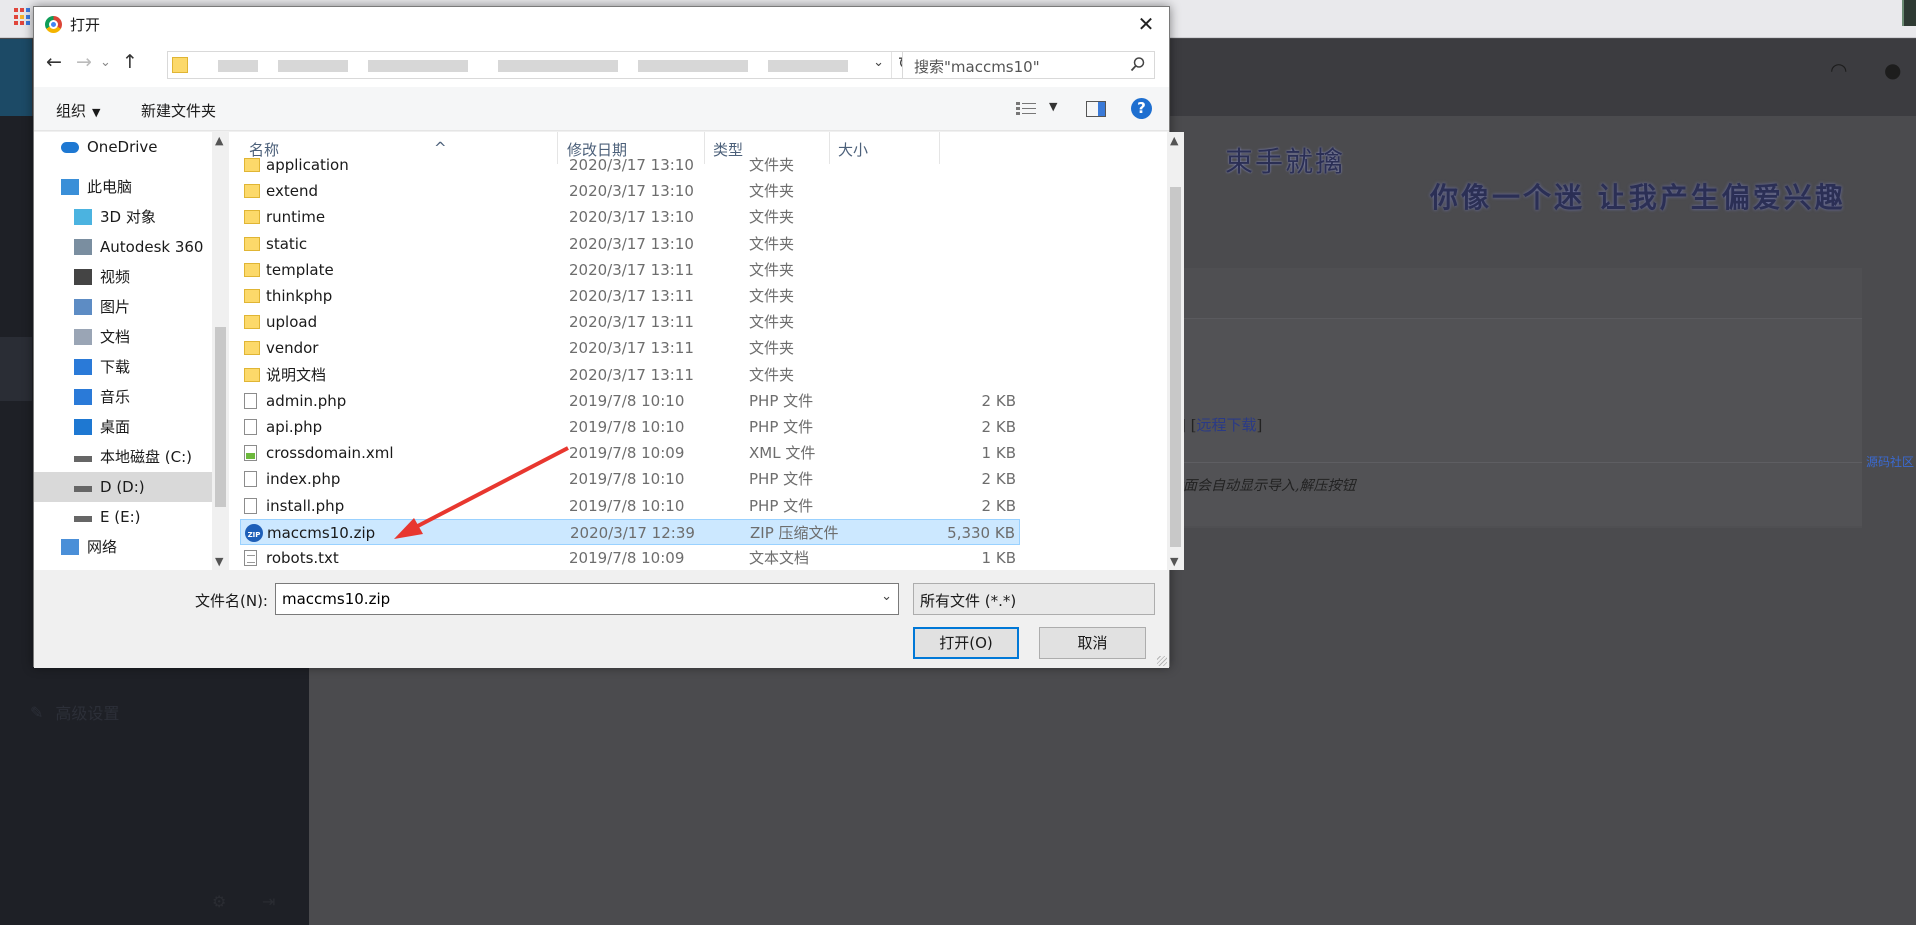 This screenshot has height=925, width=1916. What do you see at coordinates (115, 337) in the screenshot?
I see `nav-item-label: 文档` at bounding box center [115, 337].